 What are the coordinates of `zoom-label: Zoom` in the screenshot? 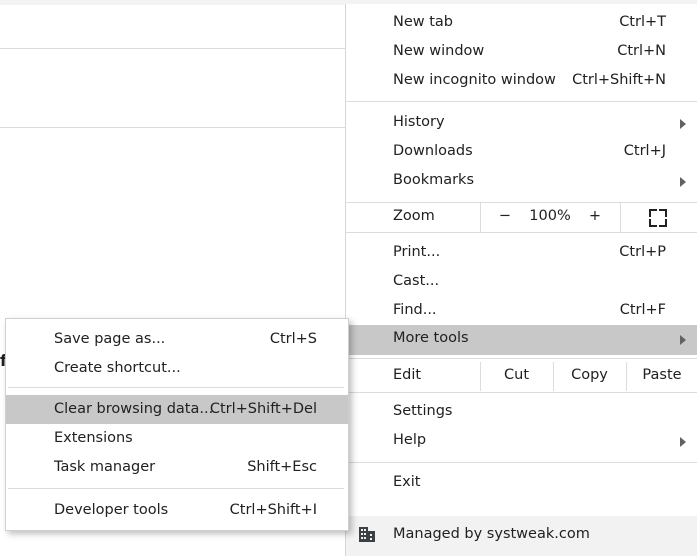 It's located at (414, 216).